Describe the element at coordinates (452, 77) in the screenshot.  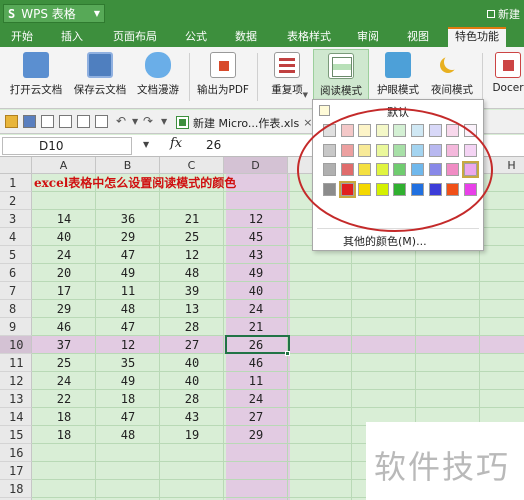
I see `night-mode-button: 夜间模式` at that location.